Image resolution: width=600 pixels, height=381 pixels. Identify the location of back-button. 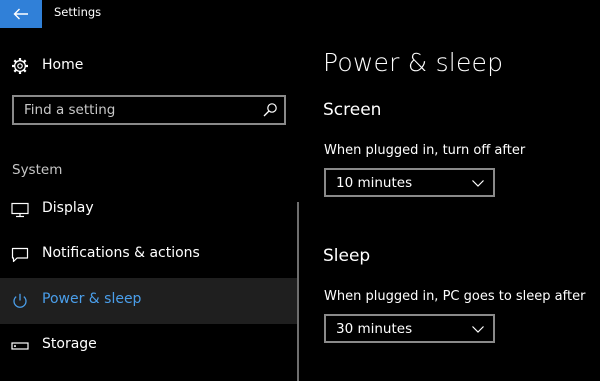
(21, 14).